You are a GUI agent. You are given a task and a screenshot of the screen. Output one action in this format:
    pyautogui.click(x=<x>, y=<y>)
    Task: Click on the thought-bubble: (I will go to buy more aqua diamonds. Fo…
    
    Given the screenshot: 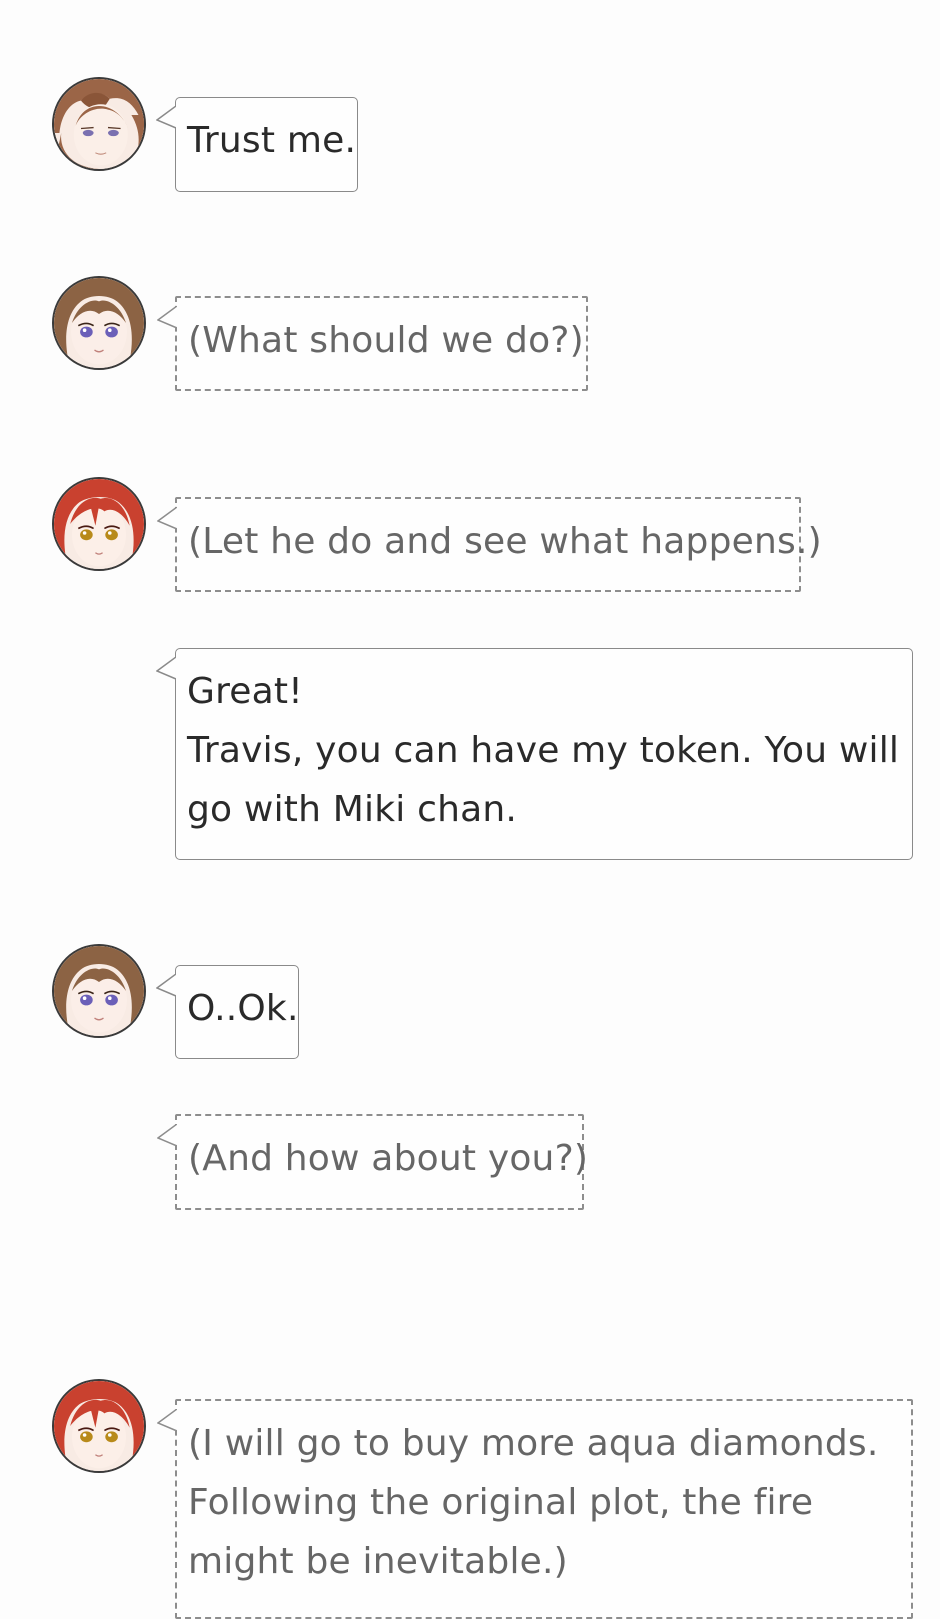 What is the action you would take?
    pyautogui.click(x=535, y=1509)
    